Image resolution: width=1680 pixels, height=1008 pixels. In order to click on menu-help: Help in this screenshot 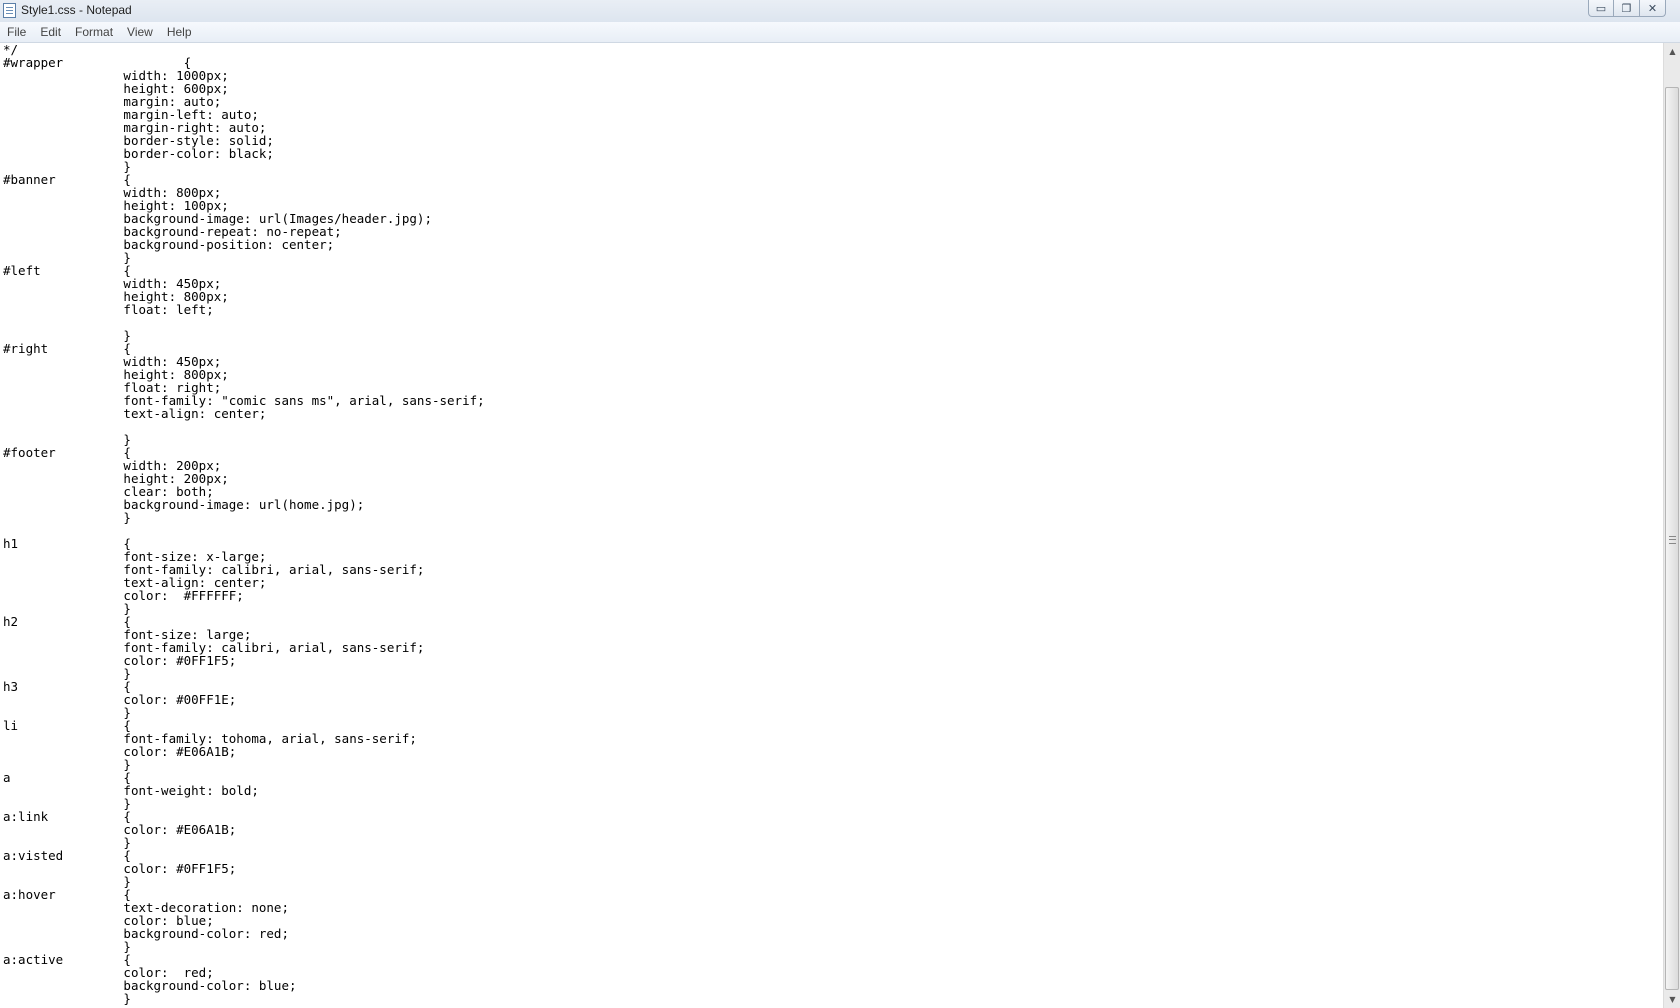, I will do `click(179, 32)`.